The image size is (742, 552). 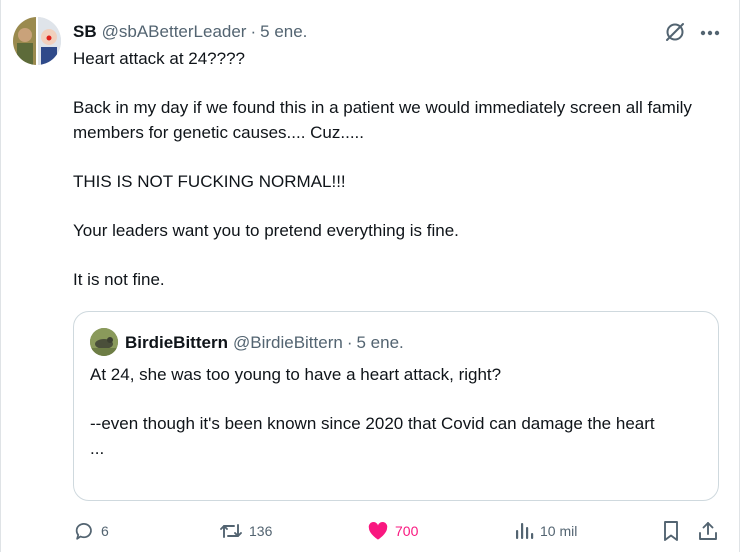 I want to click on quoted-post-header: BirdieBittern @BirdieBittern · 5 ene., so click(x=264, y=343).